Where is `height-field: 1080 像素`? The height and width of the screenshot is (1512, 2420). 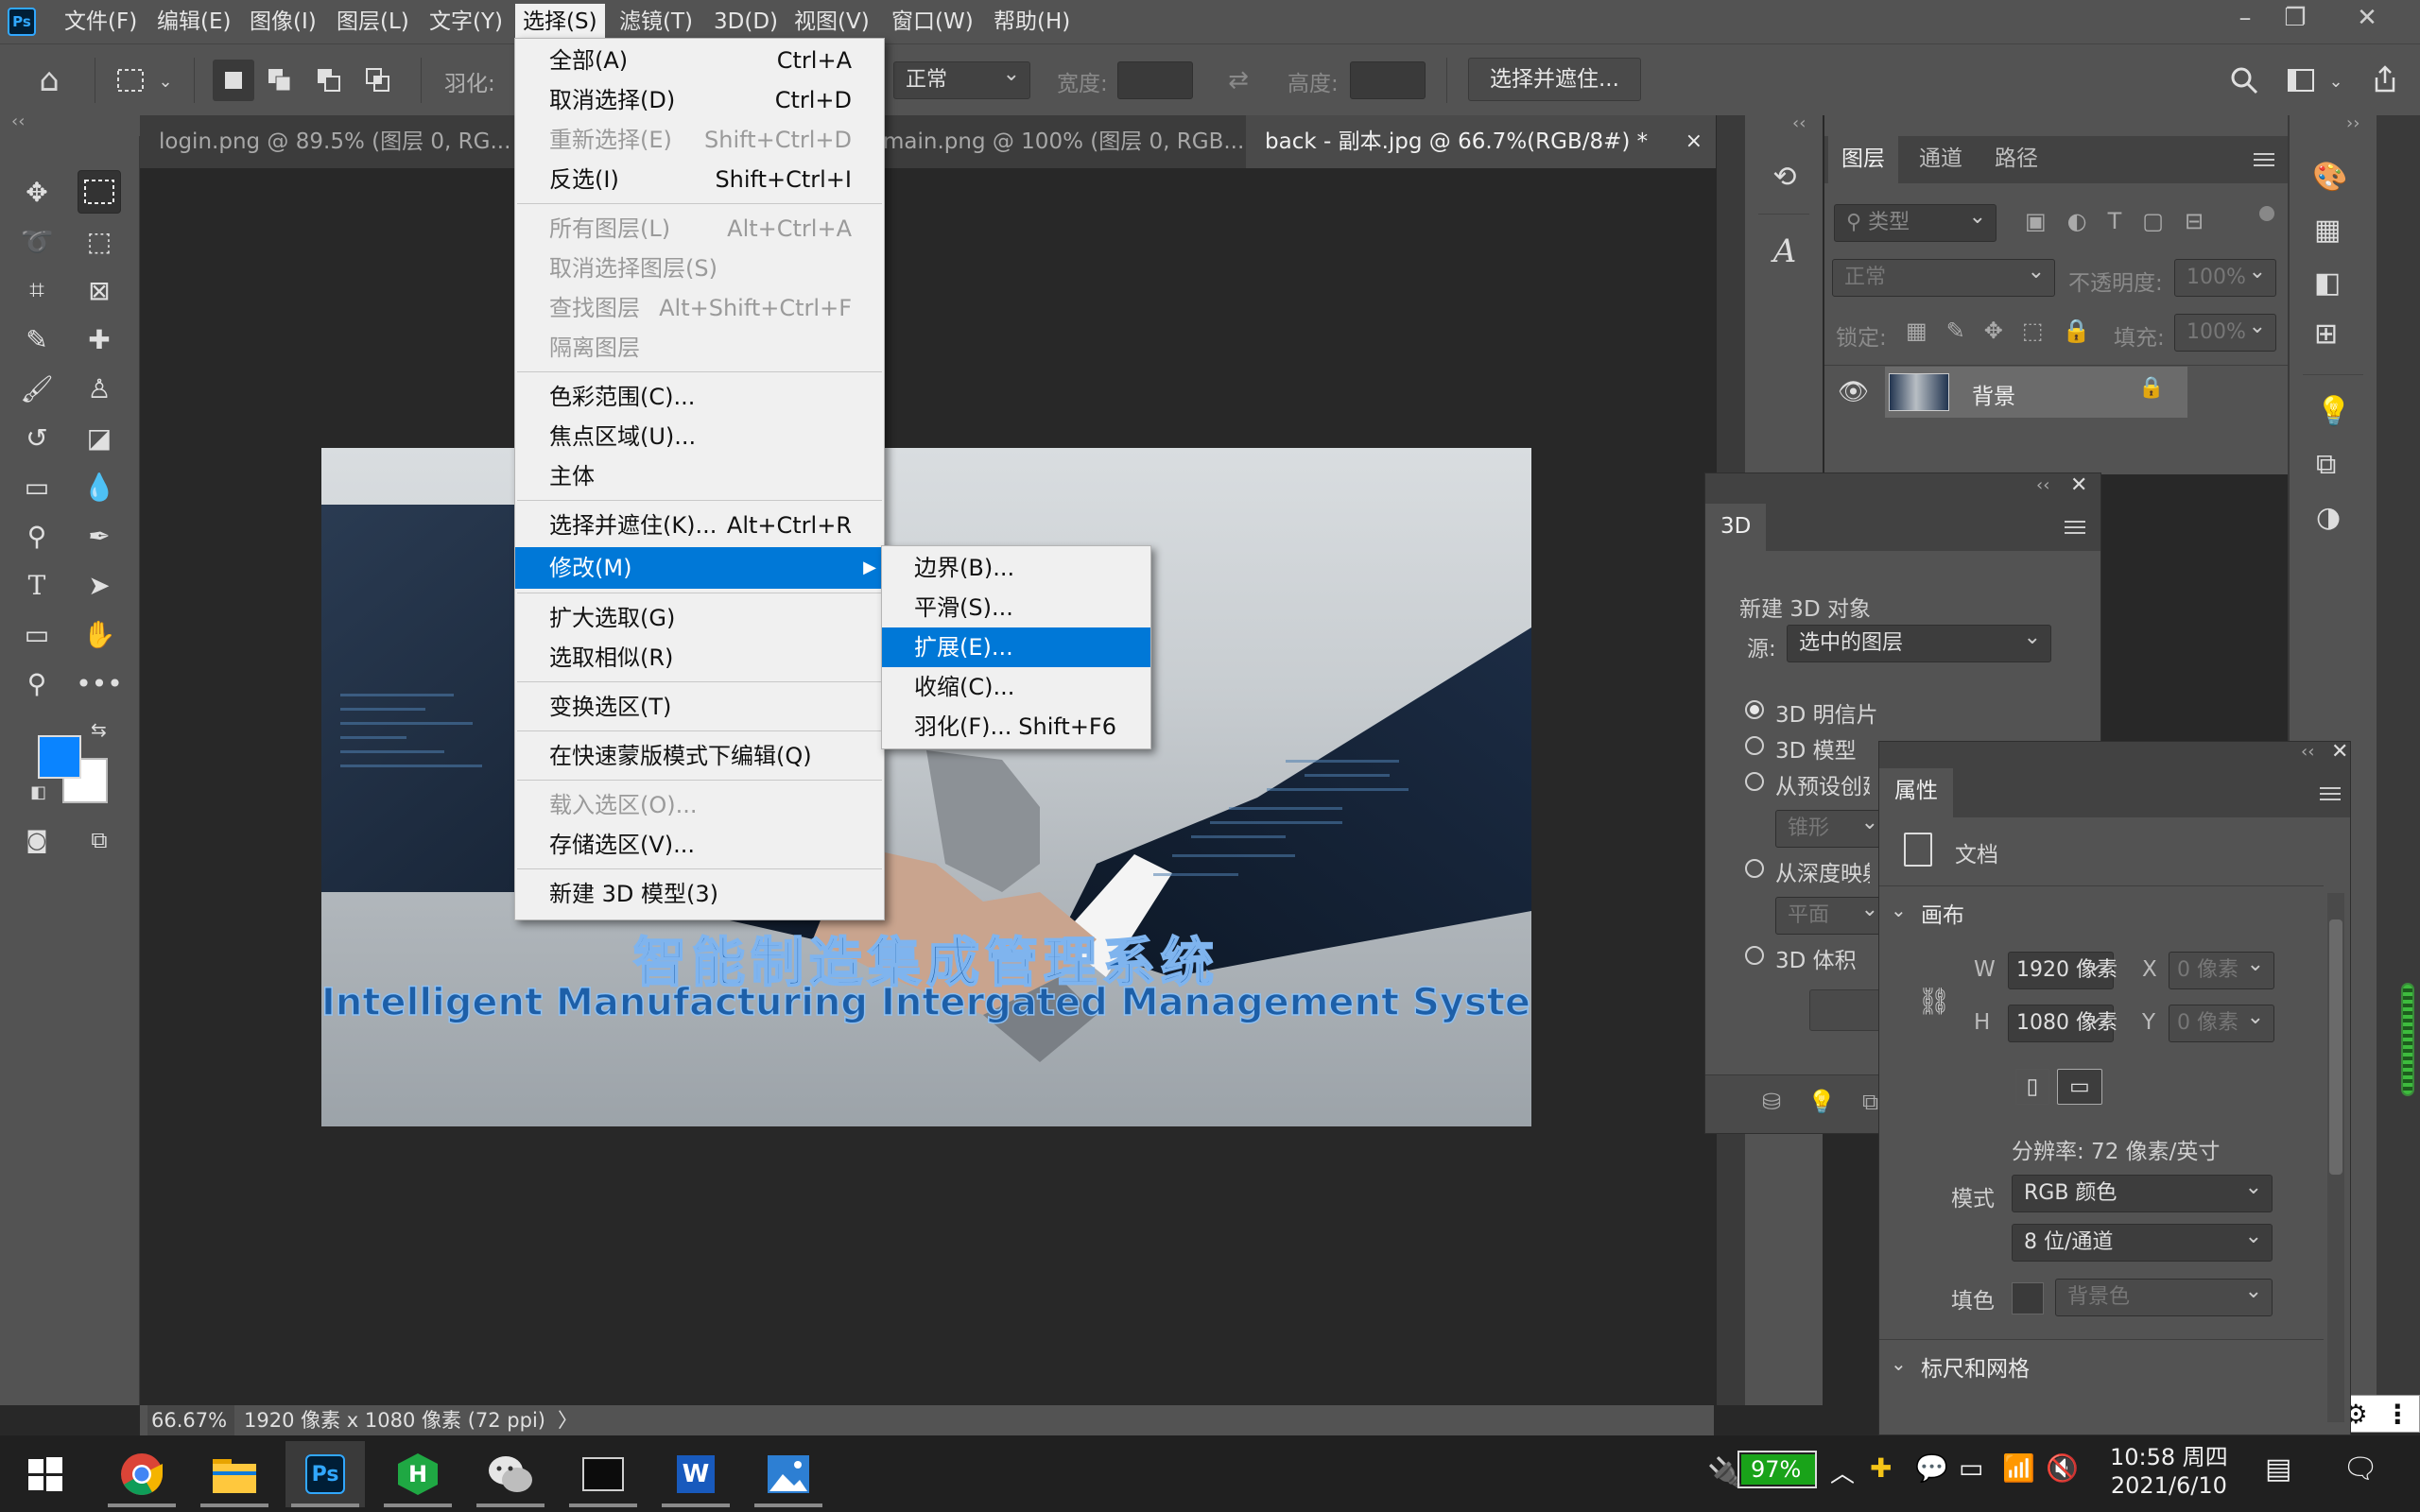
height-field: 1080 像素 is located at coordinates (2063, 1021).